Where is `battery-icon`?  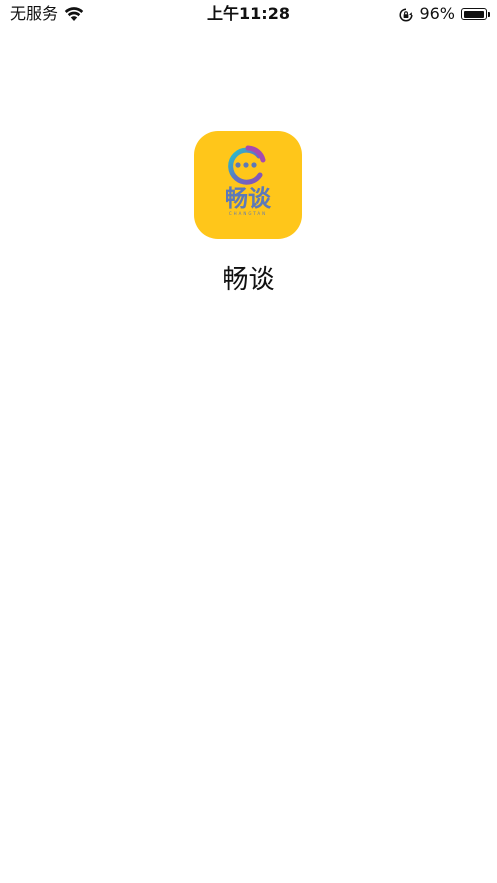 battery-icon is located at coordinates (475, 14).